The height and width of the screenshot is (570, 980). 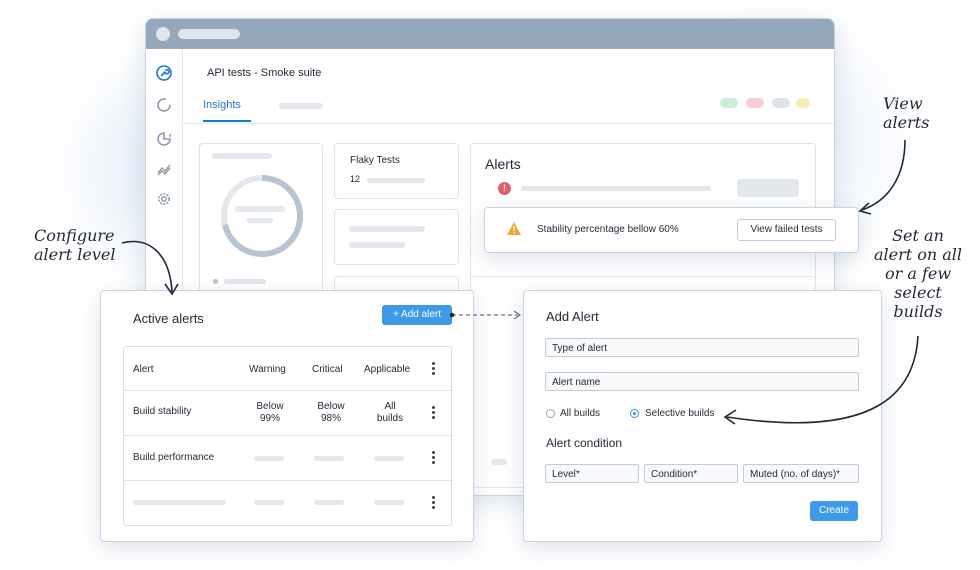 What do you see at coordinates (75, 254) in the screenshot?
I see `annotation-line: alert level` at bounding box center [75, 254].